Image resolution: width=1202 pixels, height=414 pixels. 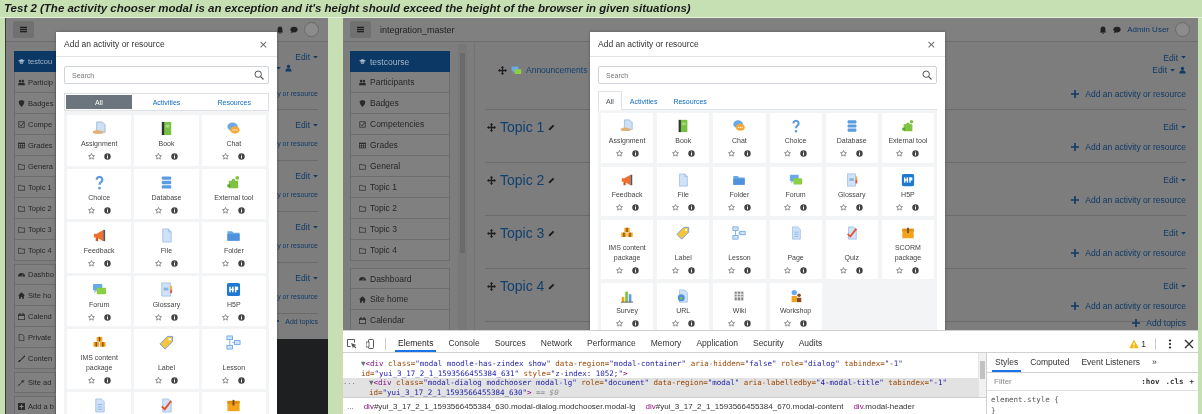 I want to click on sidebar-item: Topic 2, so click(x=400, y=208).